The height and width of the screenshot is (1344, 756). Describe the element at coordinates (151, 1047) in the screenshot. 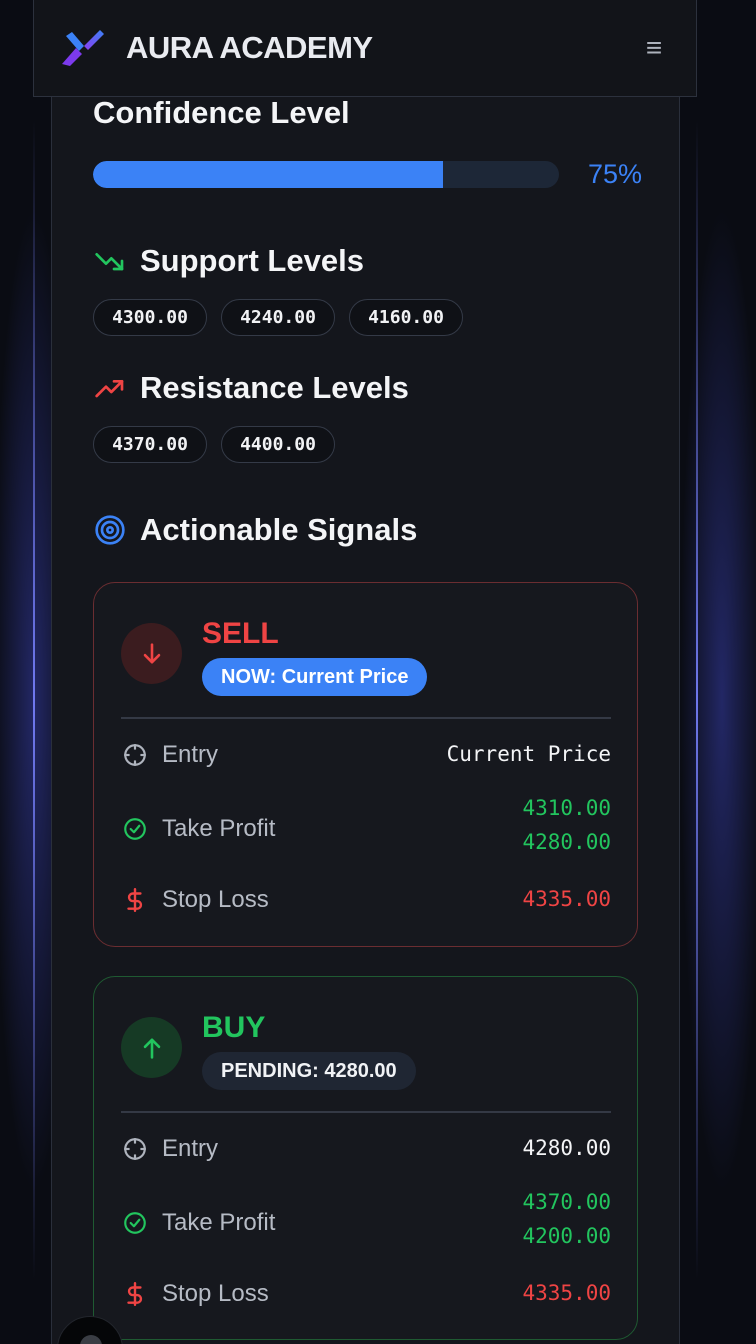

I see `arrow-up-icon` at that location.